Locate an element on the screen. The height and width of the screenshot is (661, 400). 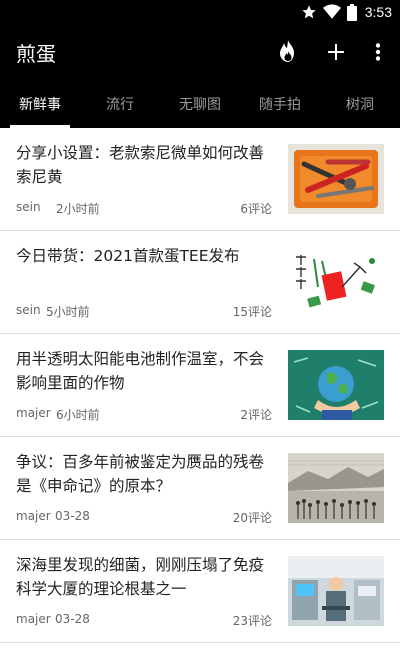
status-icons: 3:53 is located at coordinates (346, 12).